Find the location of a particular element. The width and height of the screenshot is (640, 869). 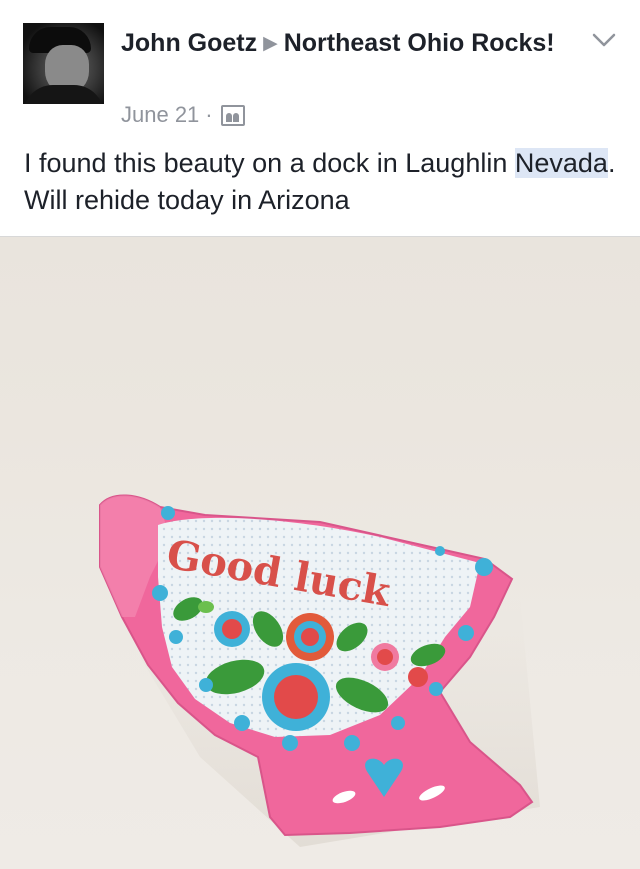

author-name: John Goetz is located at coordinates (189, 43).